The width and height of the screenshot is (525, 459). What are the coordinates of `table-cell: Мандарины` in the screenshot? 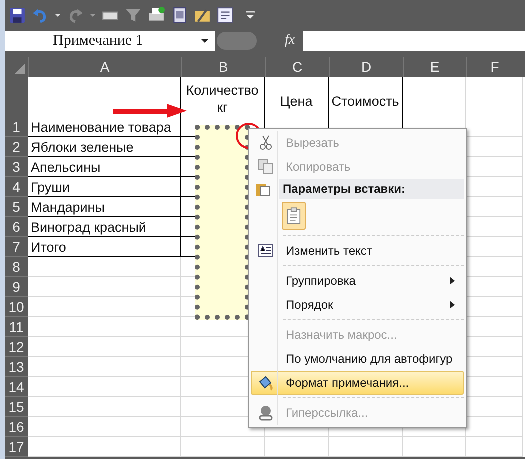 It's located at (104, 207).